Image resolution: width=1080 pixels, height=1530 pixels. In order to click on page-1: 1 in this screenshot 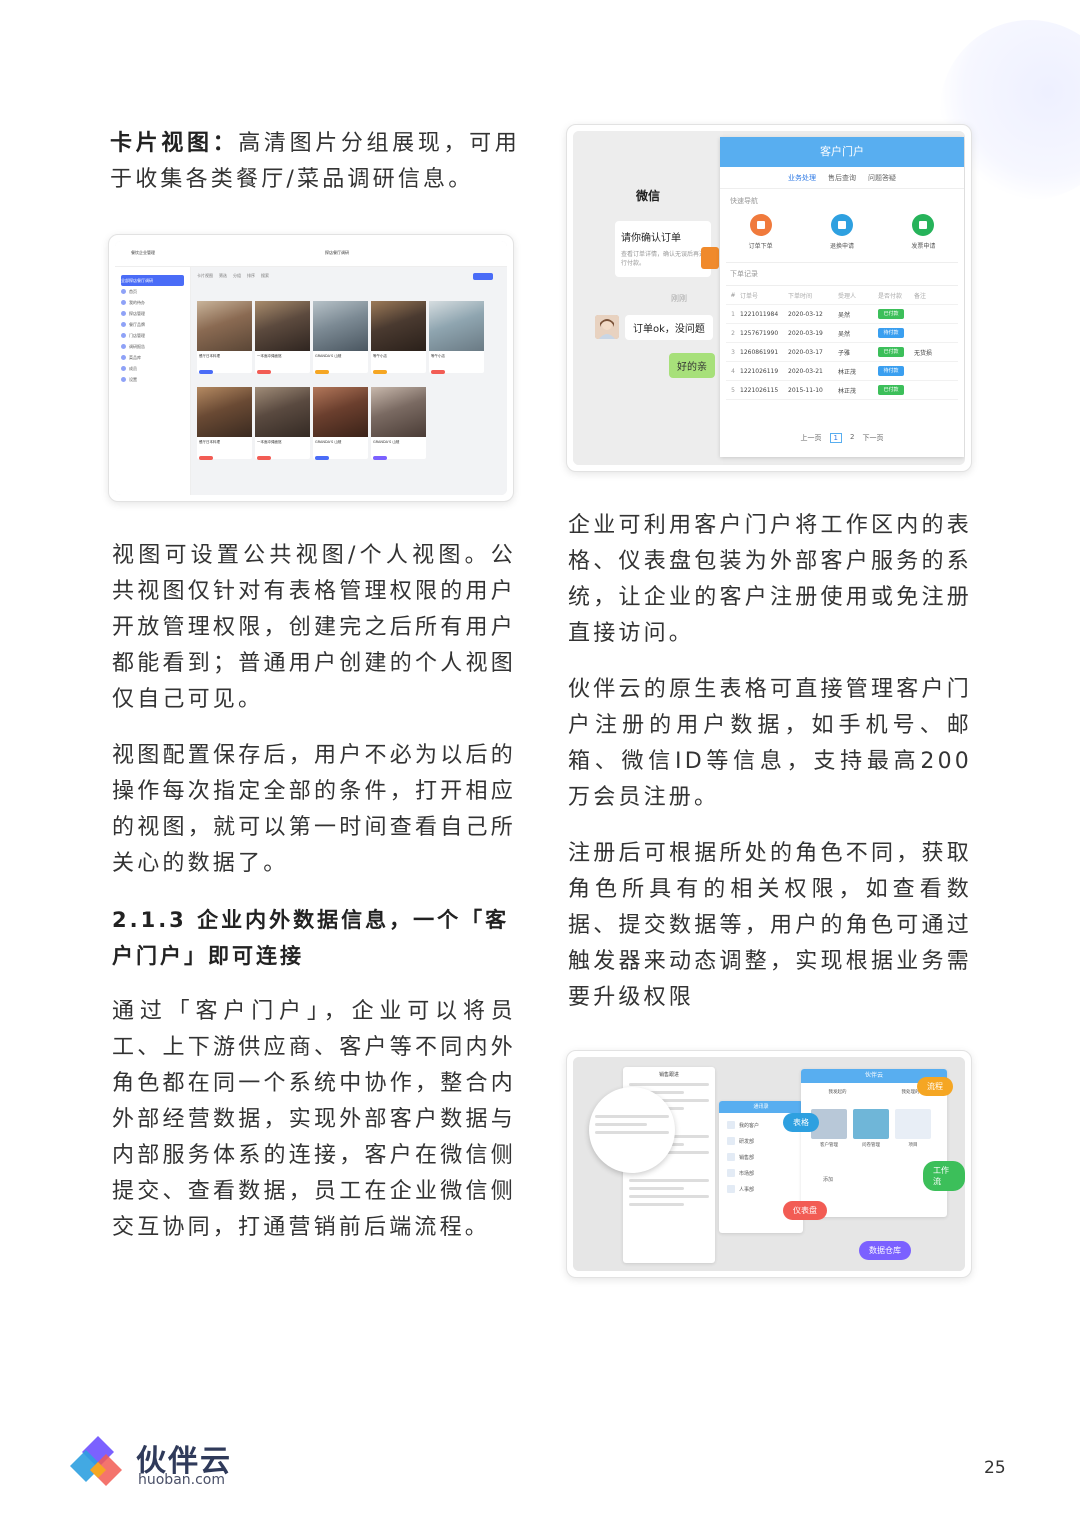, I will do `click(835, 438)`.